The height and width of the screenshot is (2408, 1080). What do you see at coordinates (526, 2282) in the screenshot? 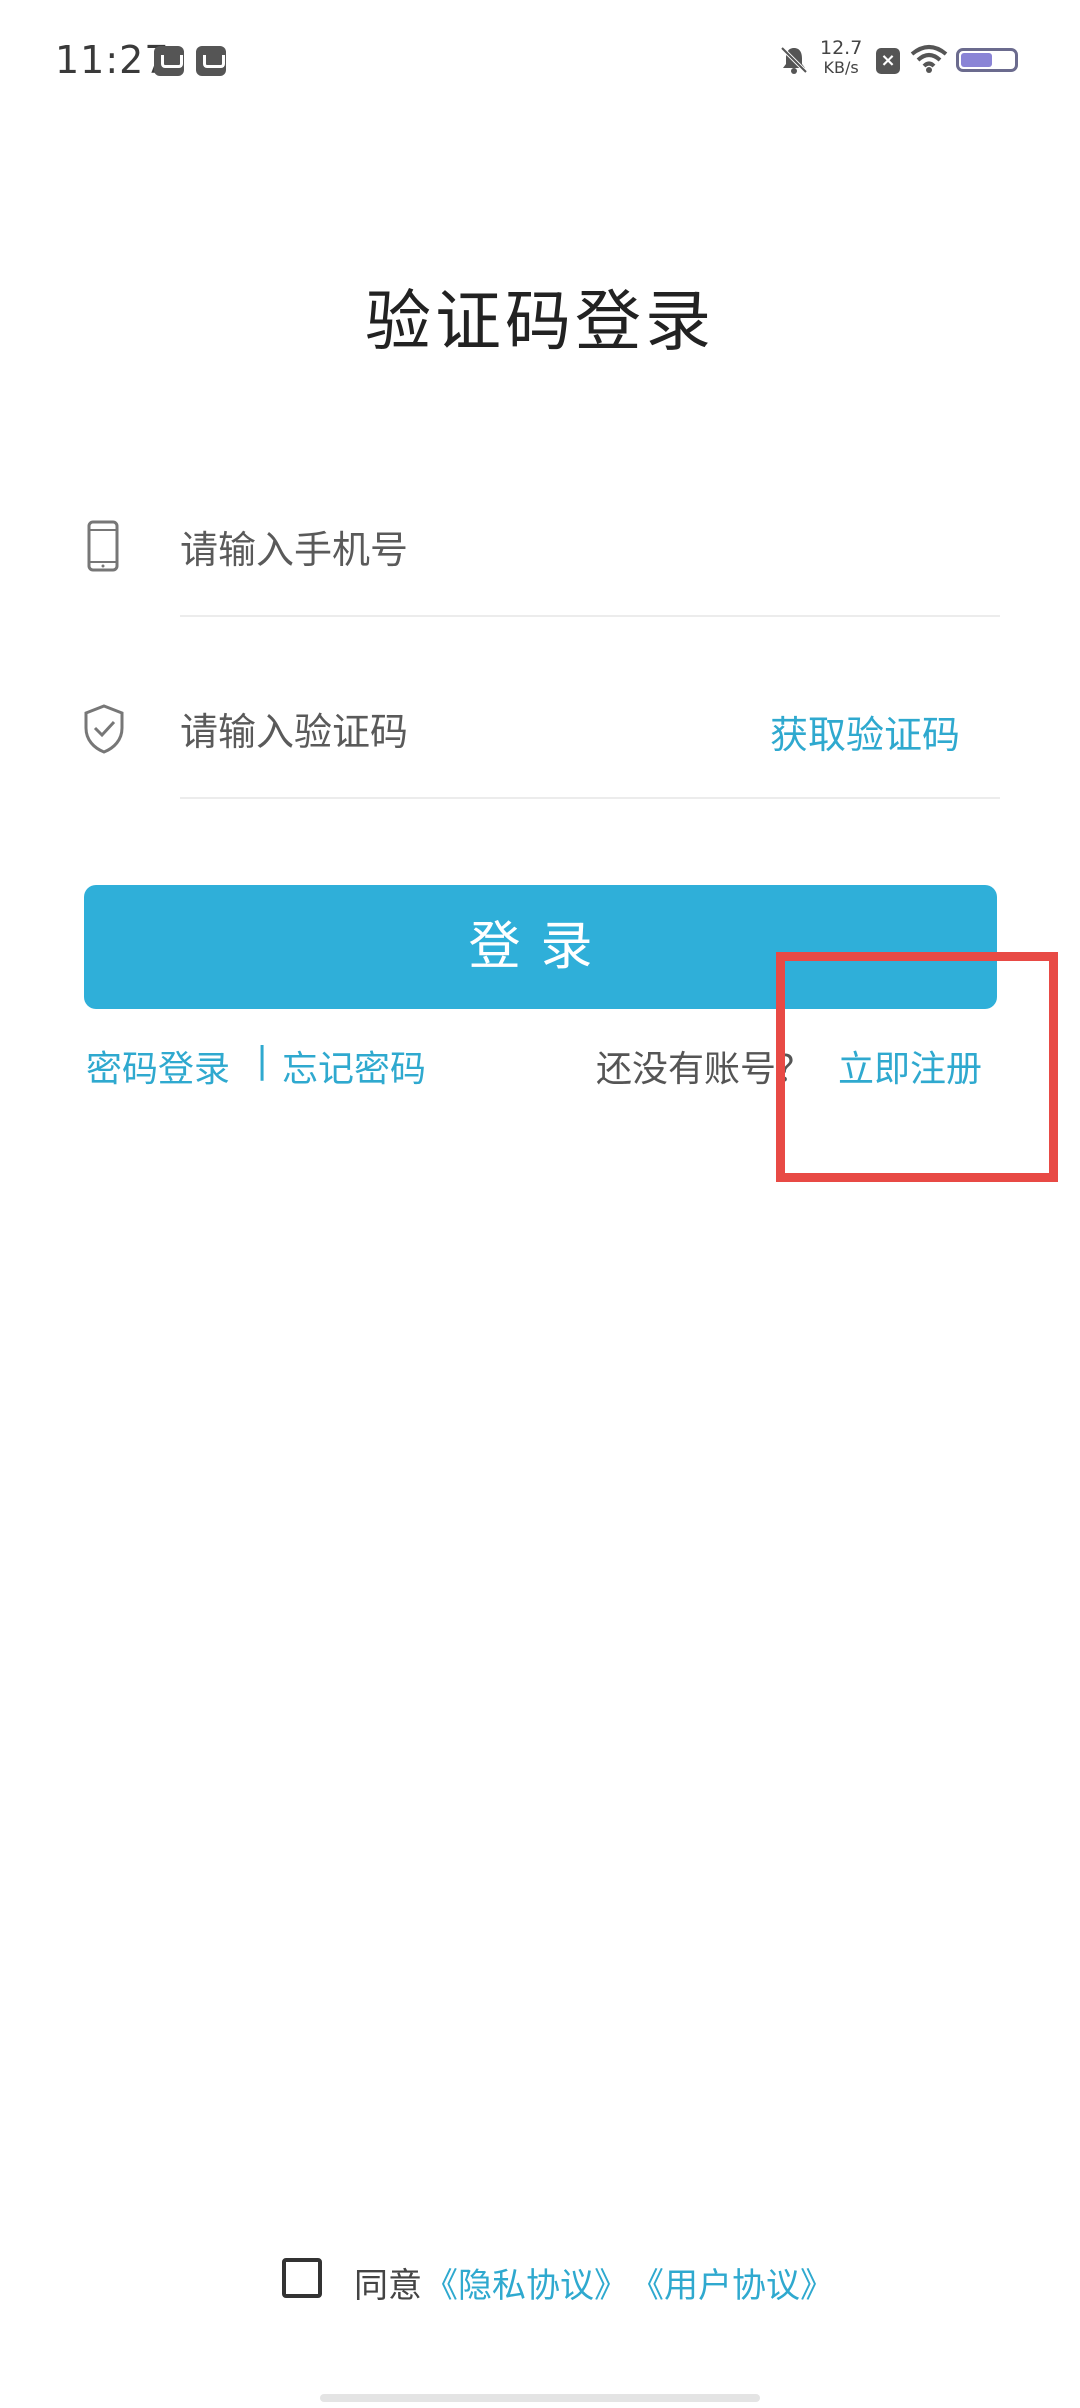
I see `privacy-agreement-link: 《隐私协议》` at bounding box center [526, 2282].